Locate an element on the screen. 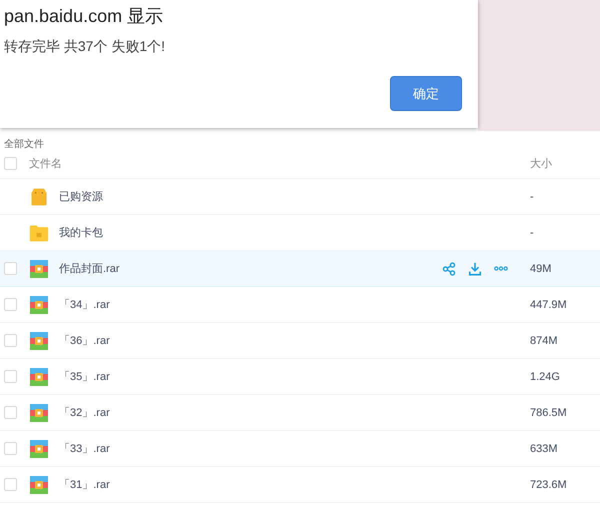 The height and width of the screenshot is (505, 600). file-name: 「36」.rar is located at coordinates (84, 340).